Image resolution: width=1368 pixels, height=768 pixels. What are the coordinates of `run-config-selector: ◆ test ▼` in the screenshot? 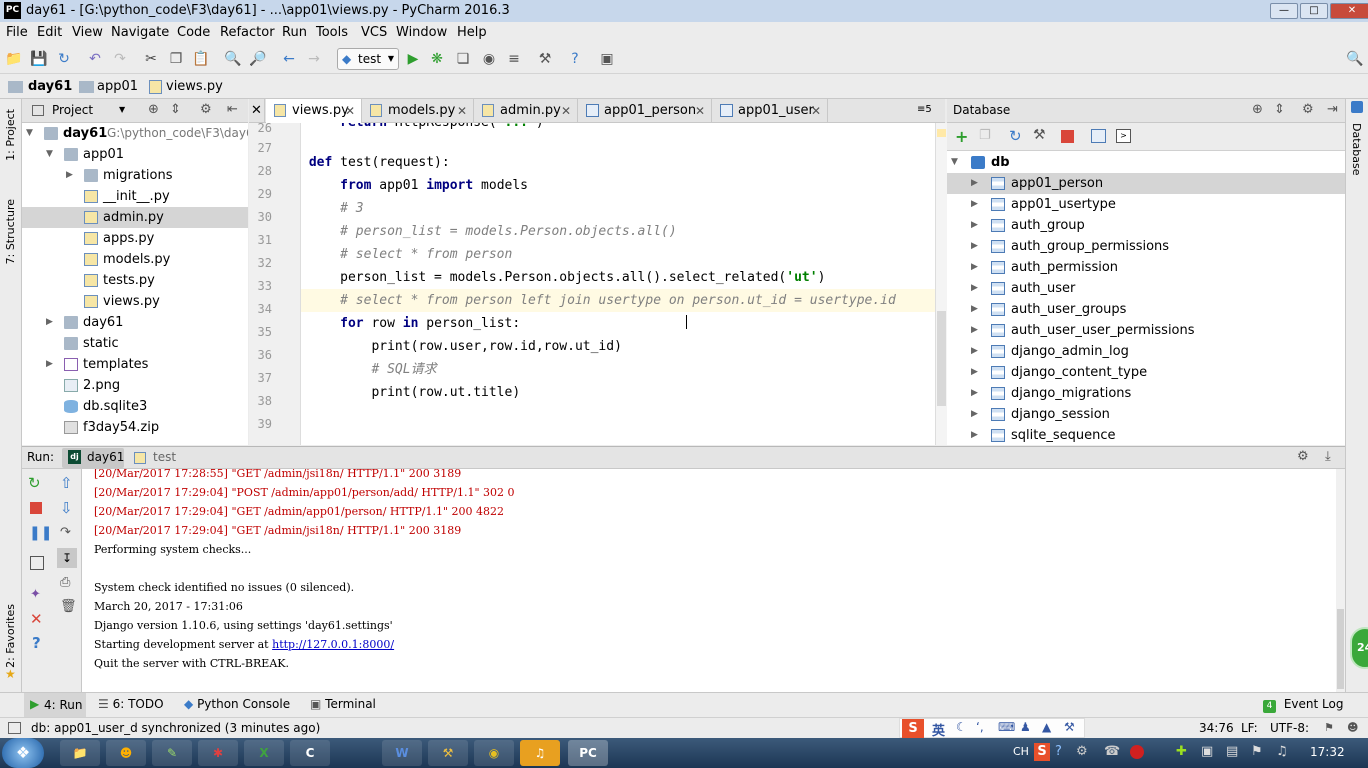 It's located at (368, 59).